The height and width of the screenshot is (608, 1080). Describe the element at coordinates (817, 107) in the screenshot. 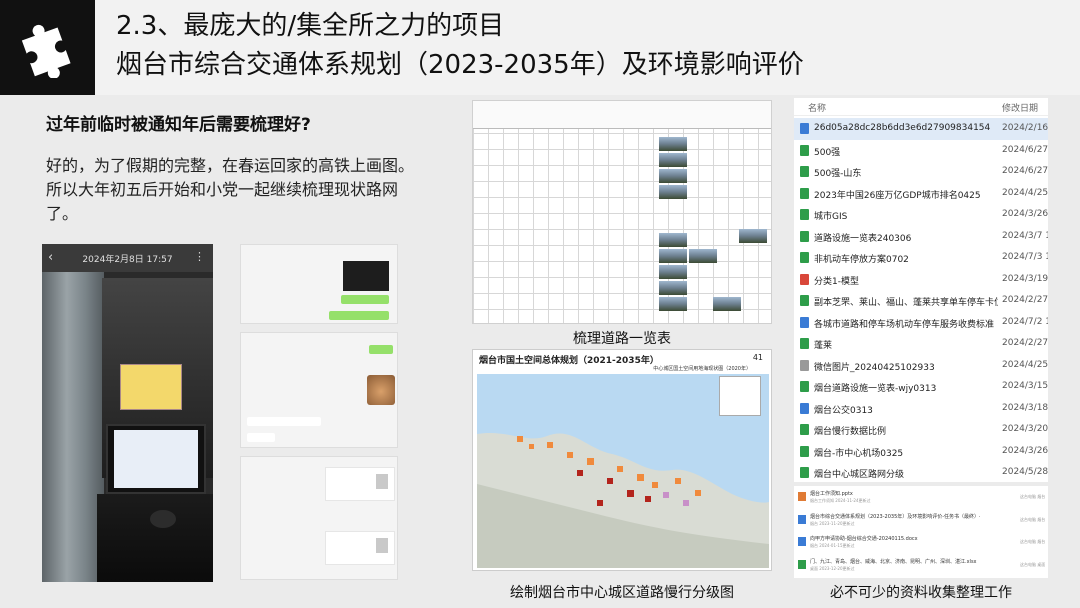

I see `column-name: 名称` at that location.